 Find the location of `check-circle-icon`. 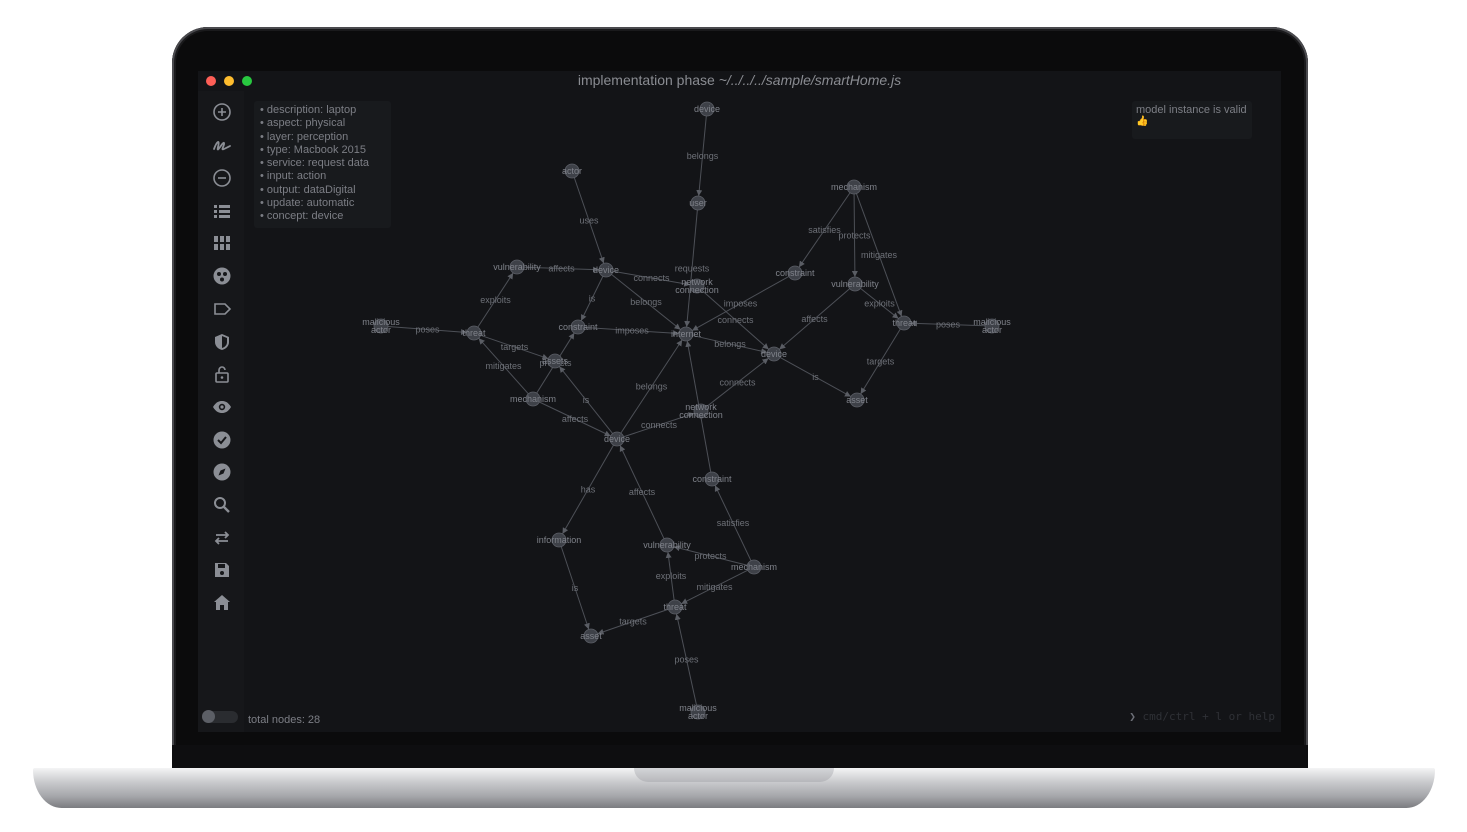

check-circle-icon is located at coordinates (222, 440).